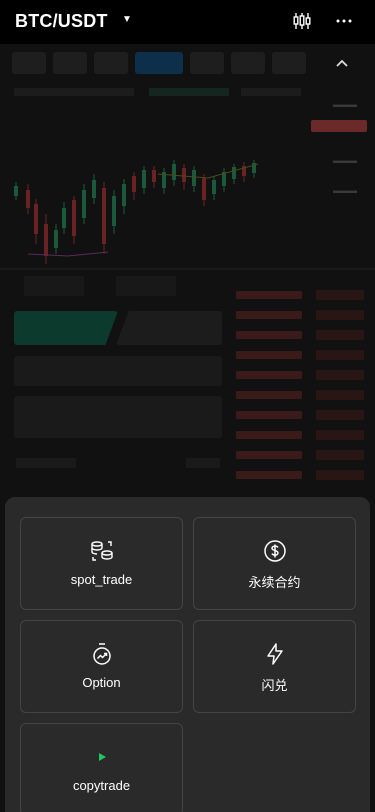 Image resolution: width=375 pixels, height=812 pixels. What do you see at coordinates (101, 785) in the screenshot?
I see `menu-item-label: copytrade` at bounding box center [101, 785].